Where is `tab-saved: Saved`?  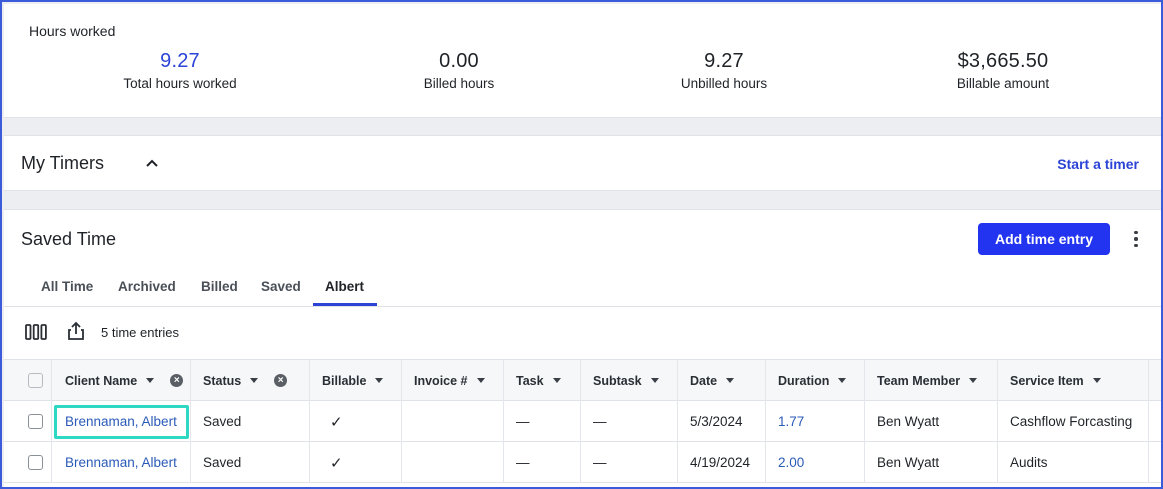 tab-saved: Saved is located at coordinates (281, 293).